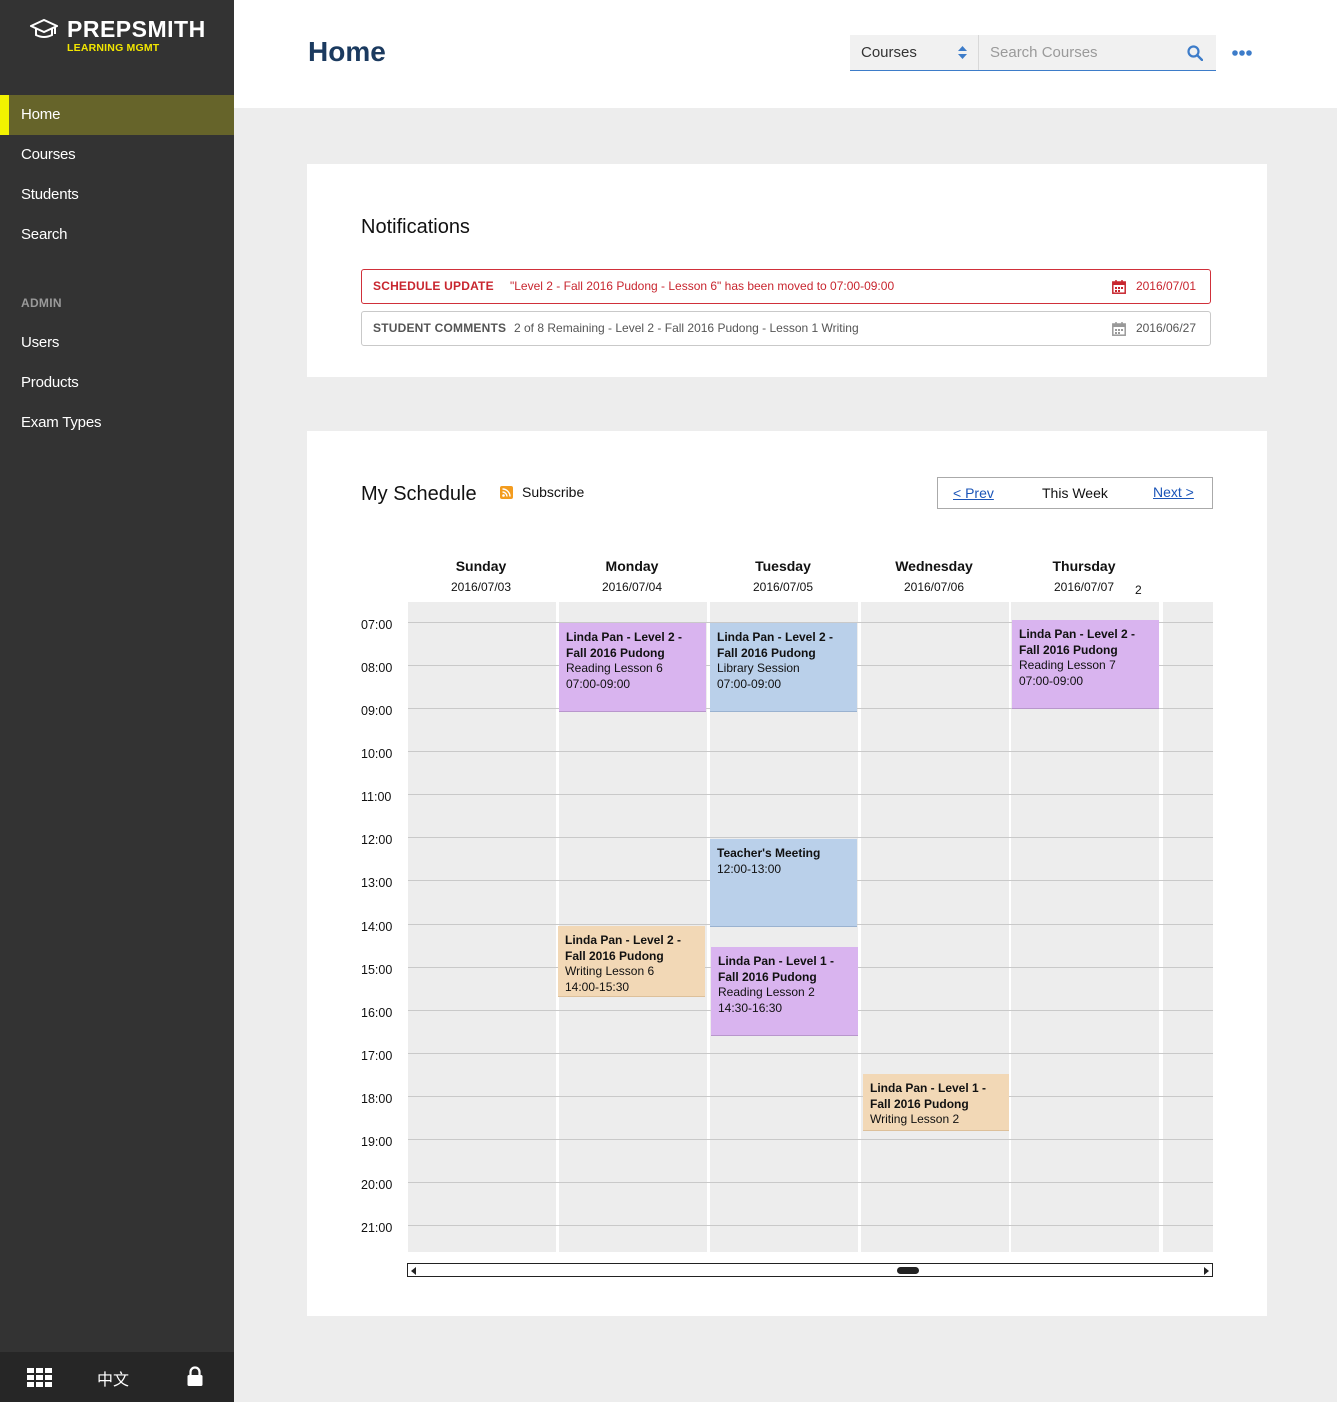  Describe the element at coordinates (1242, 53) in the screenshot. I see `more-icon` at that location.